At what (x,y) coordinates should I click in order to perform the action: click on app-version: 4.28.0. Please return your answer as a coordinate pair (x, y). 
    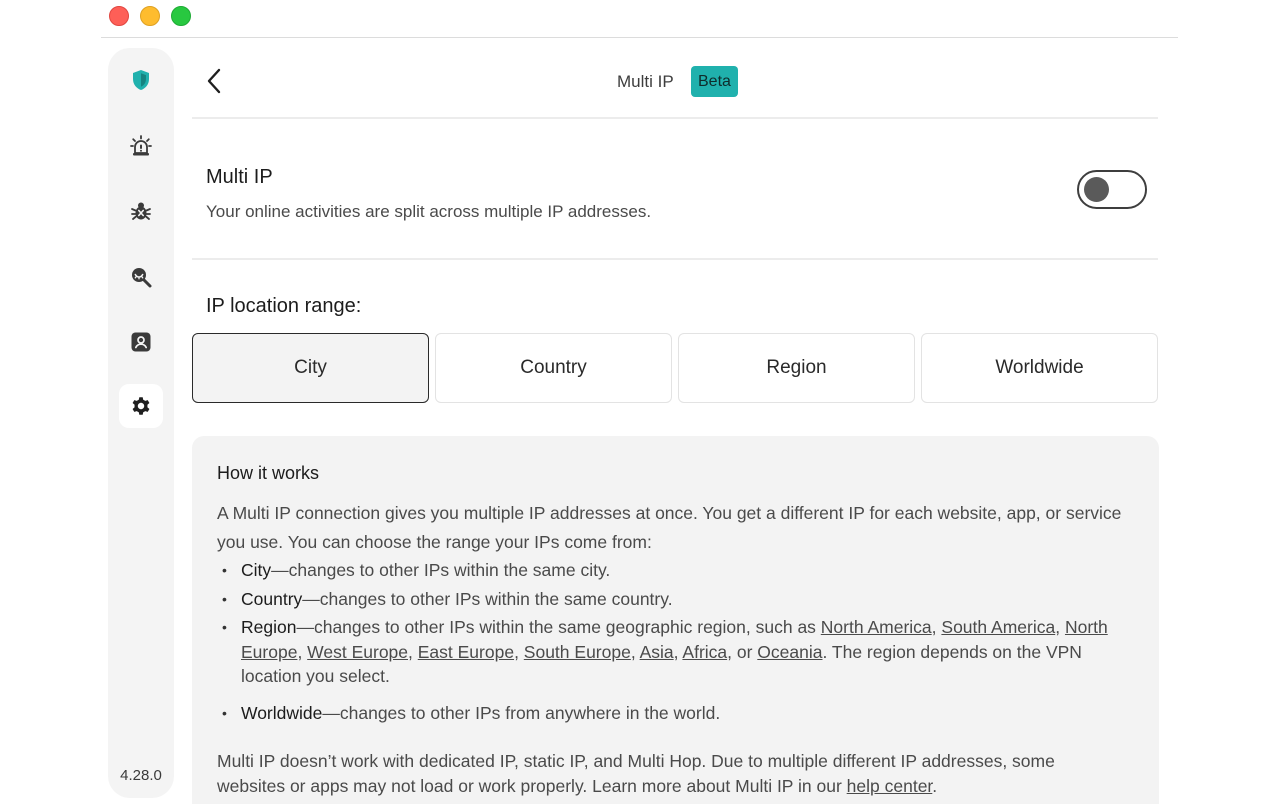
    Looking at the image, I should click on (141, 775).